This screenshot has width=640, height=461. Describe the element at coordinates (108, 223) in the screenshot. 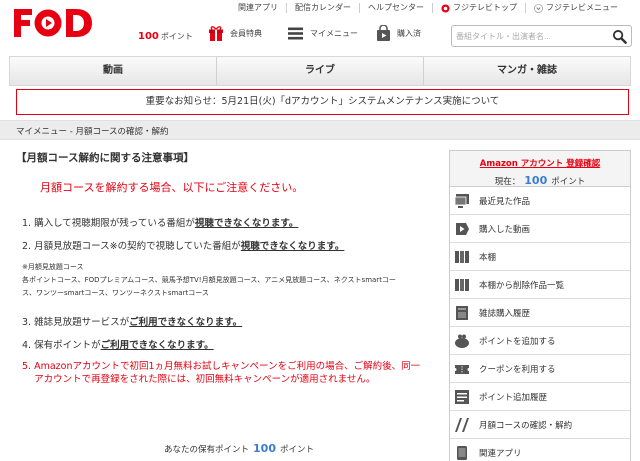

I see `caution-text: 1. 購入して視聴期限が残っている番組が` at that location.